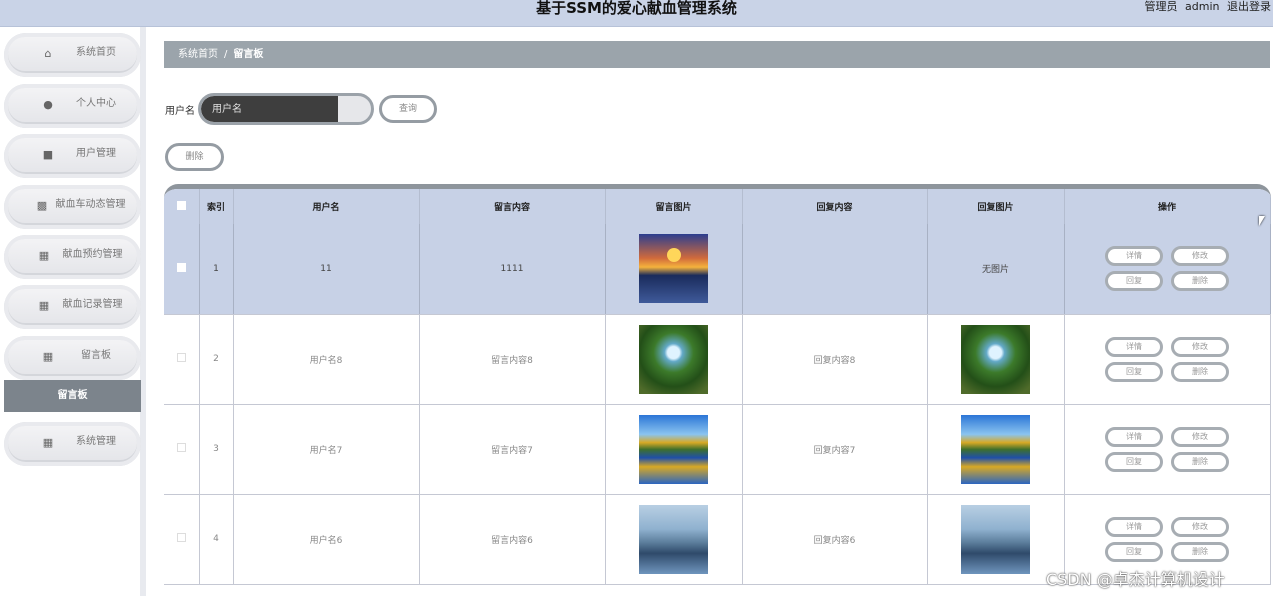 This screenshot has width=1273, height=596. Describe the element at coordinates (835, 269) in the screenshot. I see `cell-reply` at that location.